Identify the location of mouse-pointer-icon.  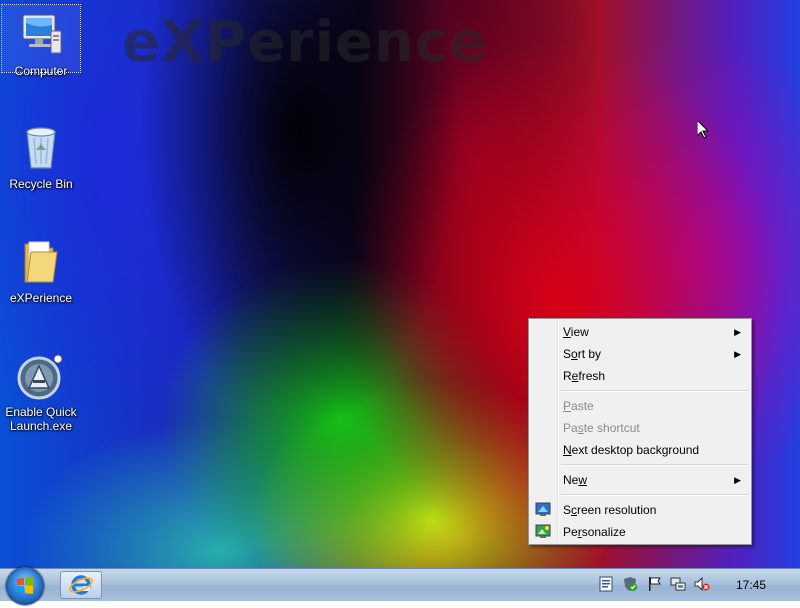
(703, 129).